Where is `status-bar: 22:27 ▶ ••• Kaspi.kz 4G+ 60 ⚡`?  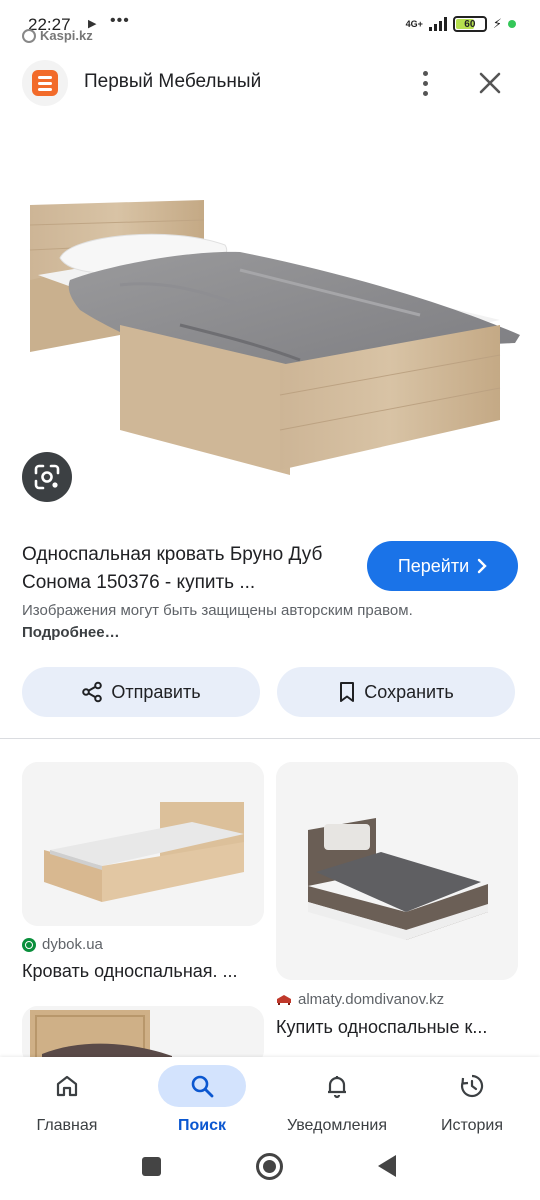
status-bar: 22:27 ▶ ••• Kaspi.kz 4G+ 60 ⚡ is located at coordinates (270, 21).